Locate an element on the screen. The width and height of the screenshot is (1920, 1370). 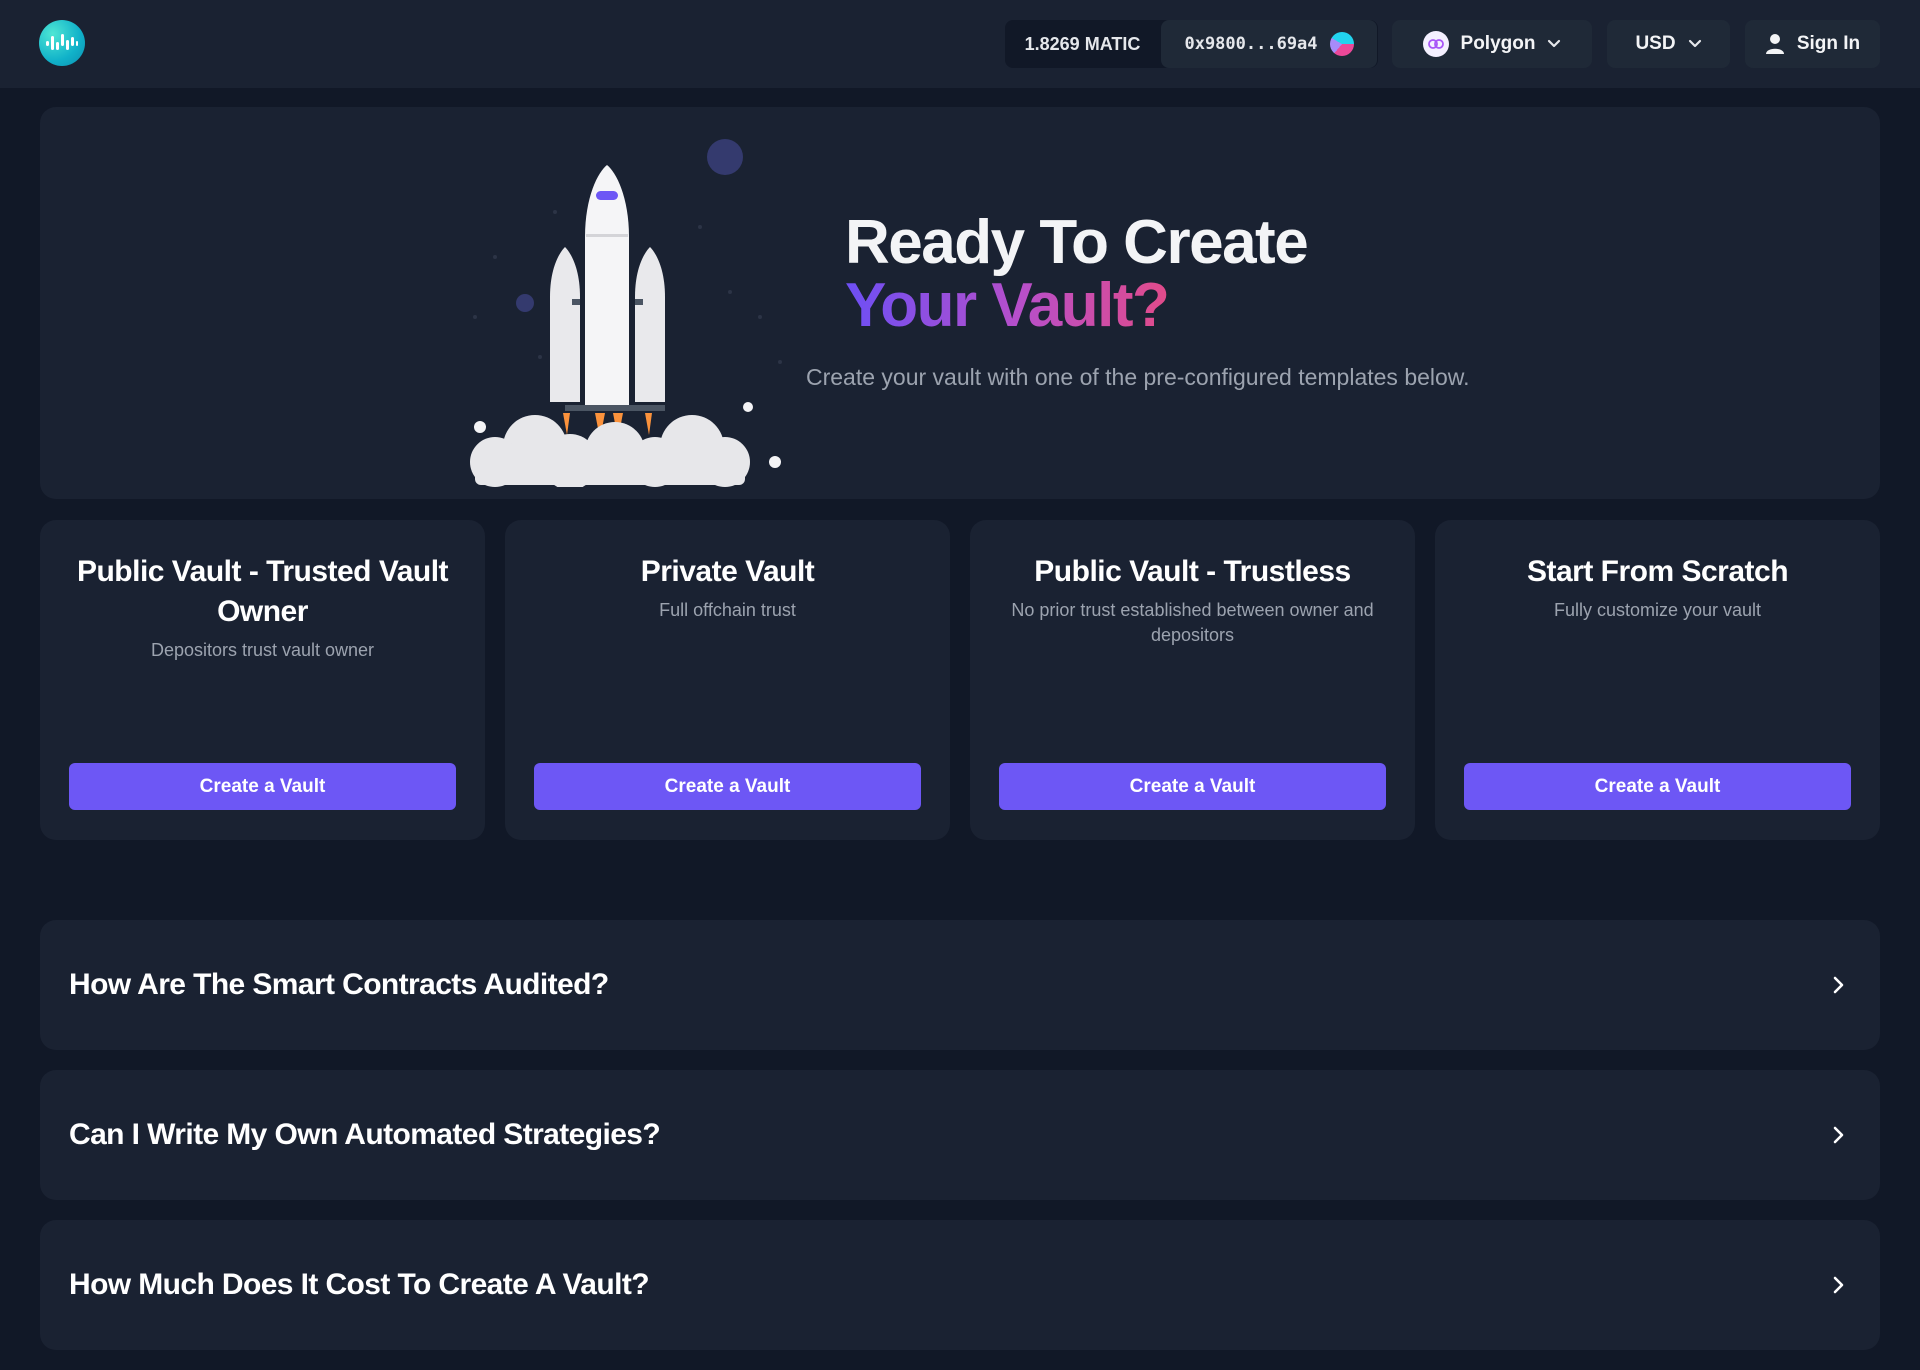
faq-item-audit: How Are The Smart Contracts Audited? is located at coordinates (960, 985).